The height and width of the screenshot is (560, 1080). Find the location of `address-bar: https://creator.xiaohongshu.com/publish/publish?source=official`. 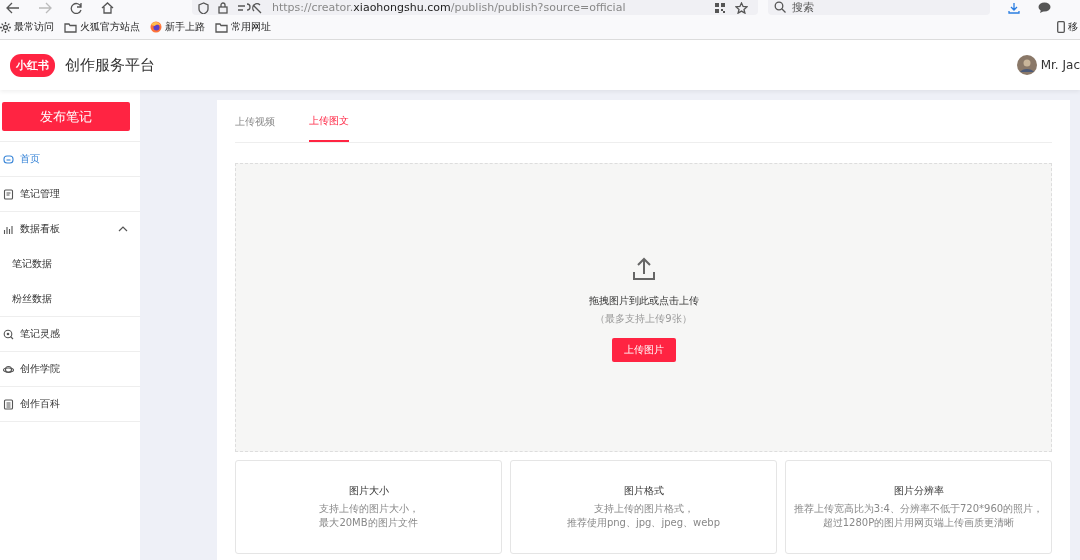

address-bar: https://creator.xiaohongshu.com/publish/publish?source=official is located at coordinates (475, 7).